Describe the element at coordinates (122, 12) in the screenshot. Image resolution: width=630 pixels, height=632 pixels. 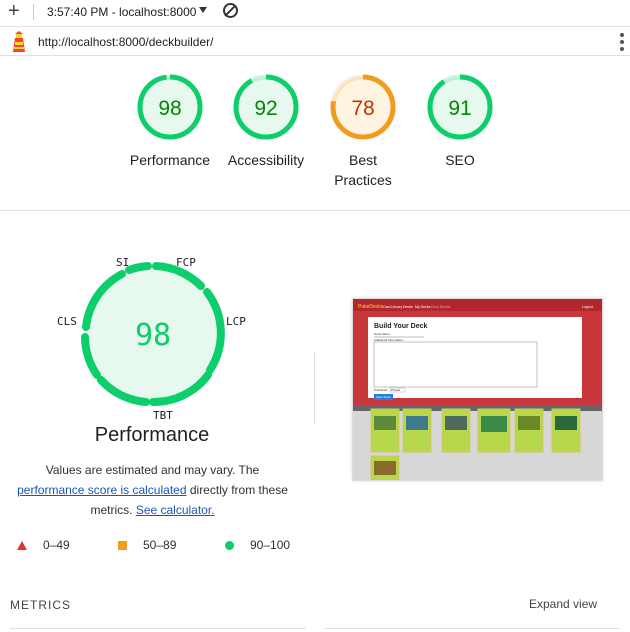
I see `report-timestamp: 3:57:40 PM - localhost:8000` at that location.